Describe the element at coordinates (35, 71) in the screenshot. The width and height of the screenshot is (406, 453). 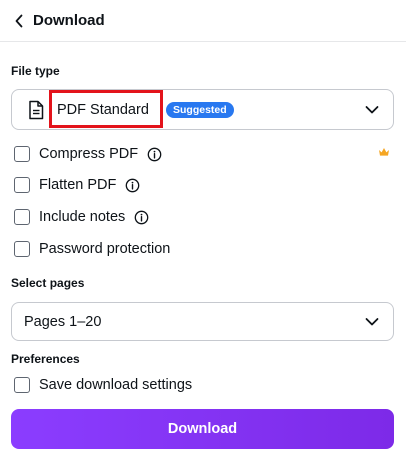
I see `file-type-label: File type` at that location.